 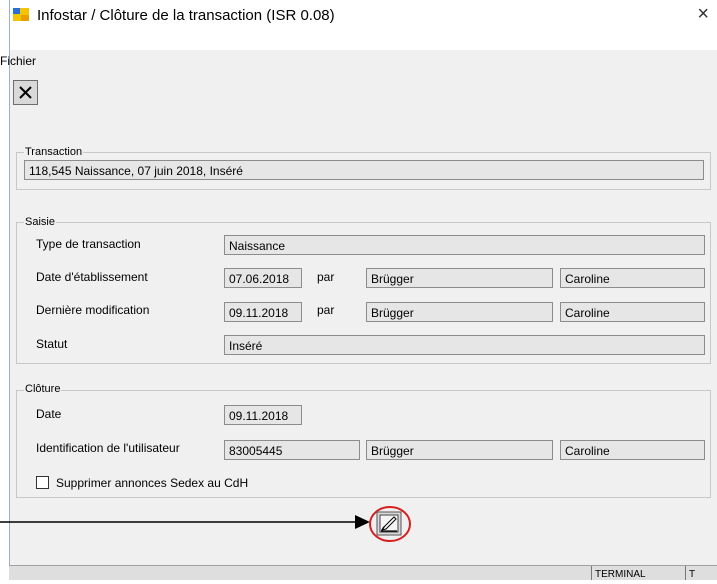 I want to click on status-label: Statut, so click(x=52, y=344).